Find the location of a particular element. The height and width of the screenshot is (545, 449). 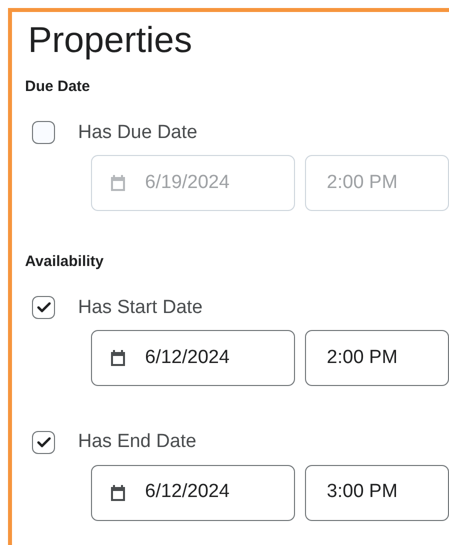

date-value: 6/19/2024 is located at coordinates (187, 182).